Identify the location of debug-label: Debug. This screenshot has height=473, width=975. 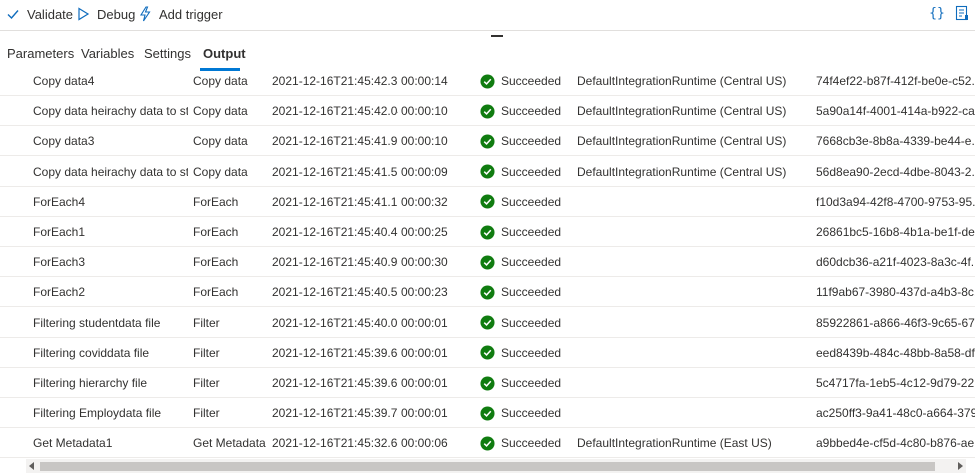
(116, 14).